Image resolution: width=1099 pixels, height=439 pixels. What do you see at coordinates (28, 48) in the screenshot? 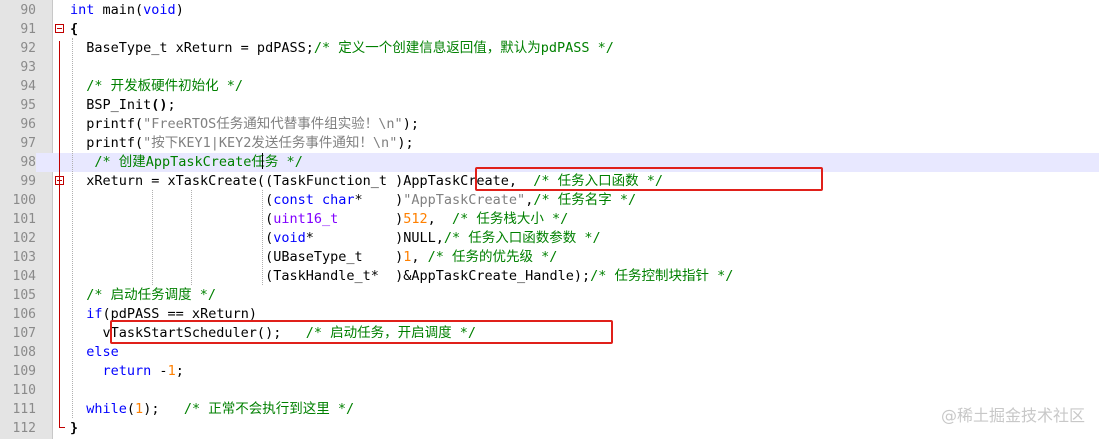
I see `line-number: 92` at bounding box center [28, 48].